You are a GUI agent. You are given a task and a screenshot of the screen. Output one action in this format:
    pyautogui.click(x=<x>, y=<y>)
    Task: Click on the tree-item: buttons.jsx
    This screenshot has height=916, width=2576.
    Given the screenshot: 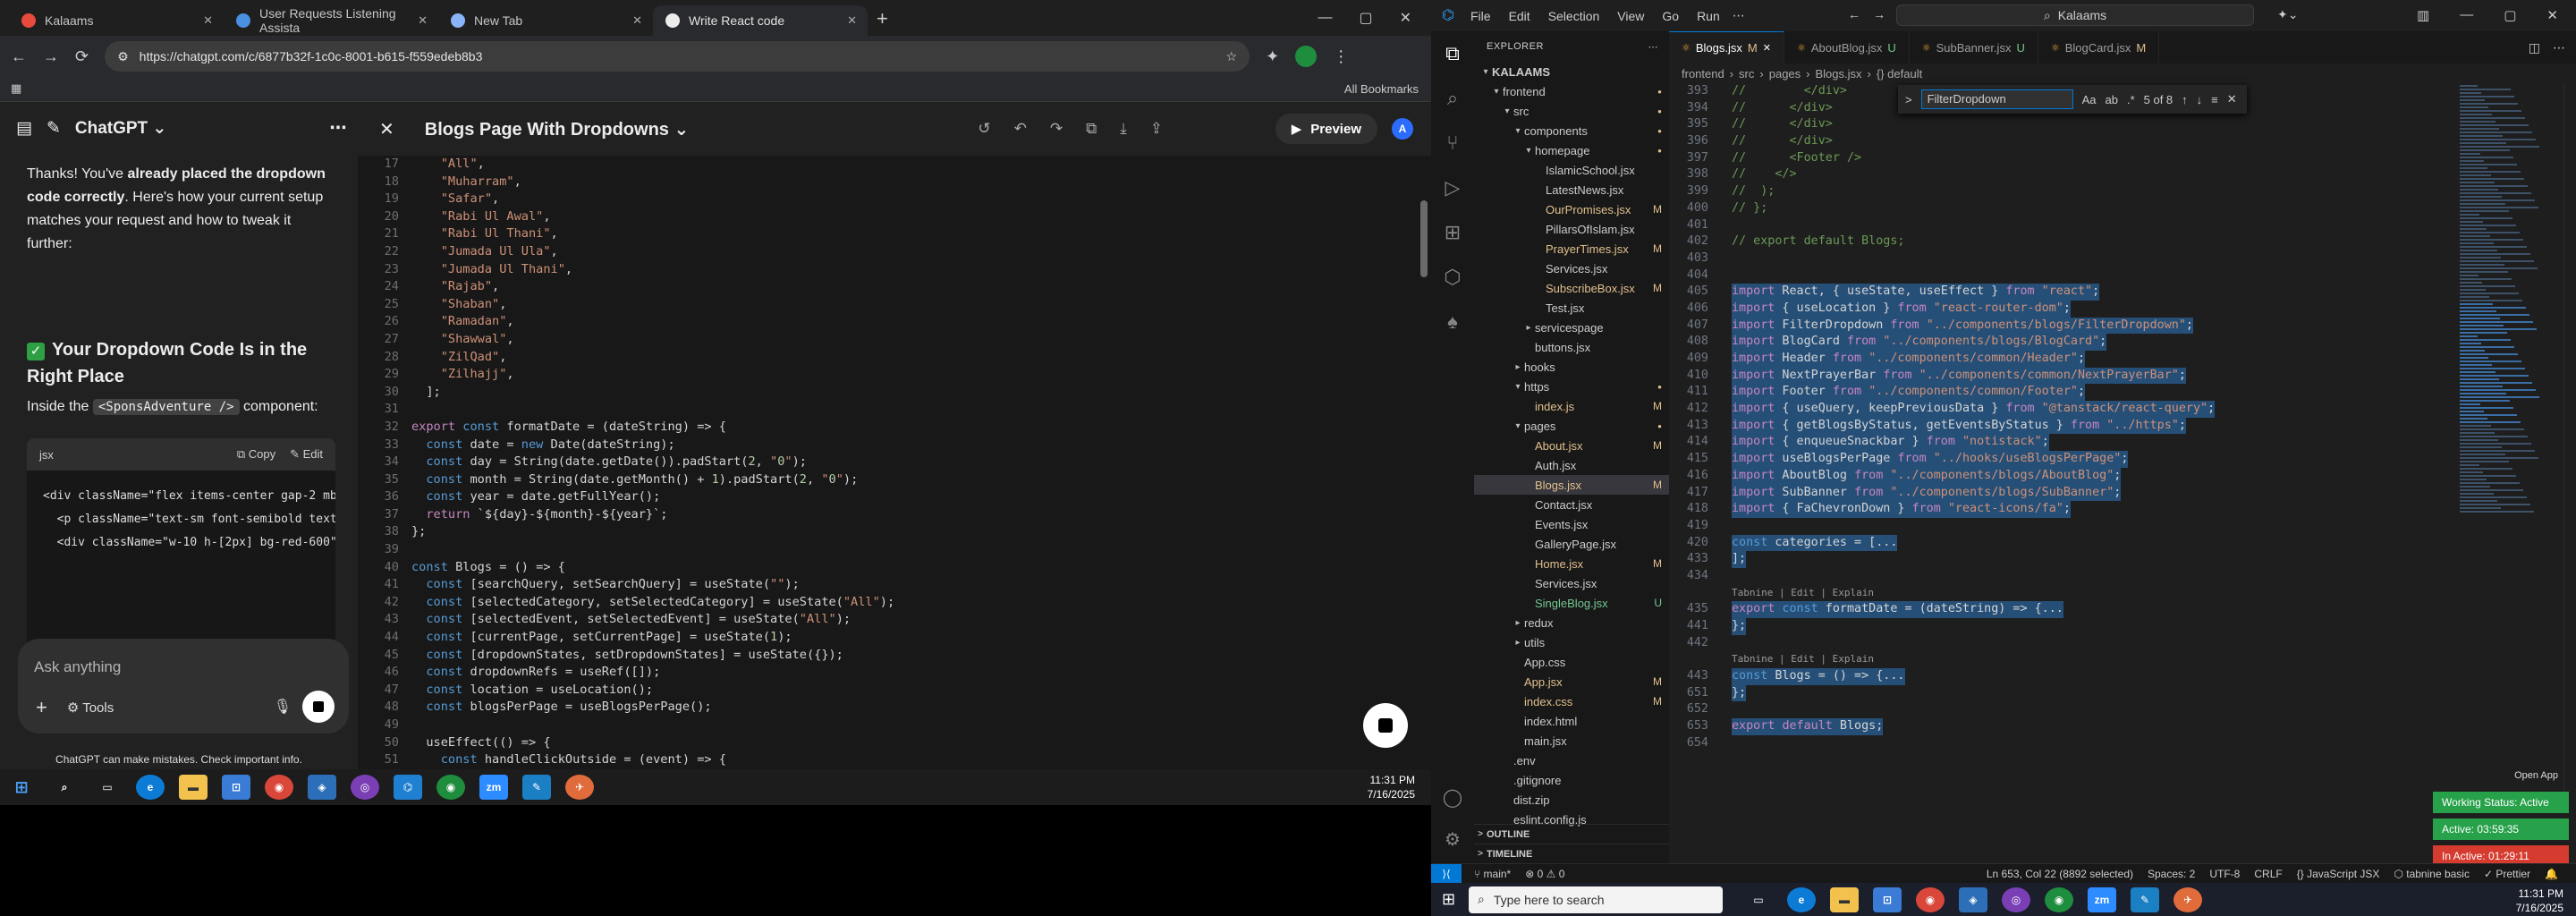 What is the action you would take?
    pyautogui.click(x=1571, y=347)
    